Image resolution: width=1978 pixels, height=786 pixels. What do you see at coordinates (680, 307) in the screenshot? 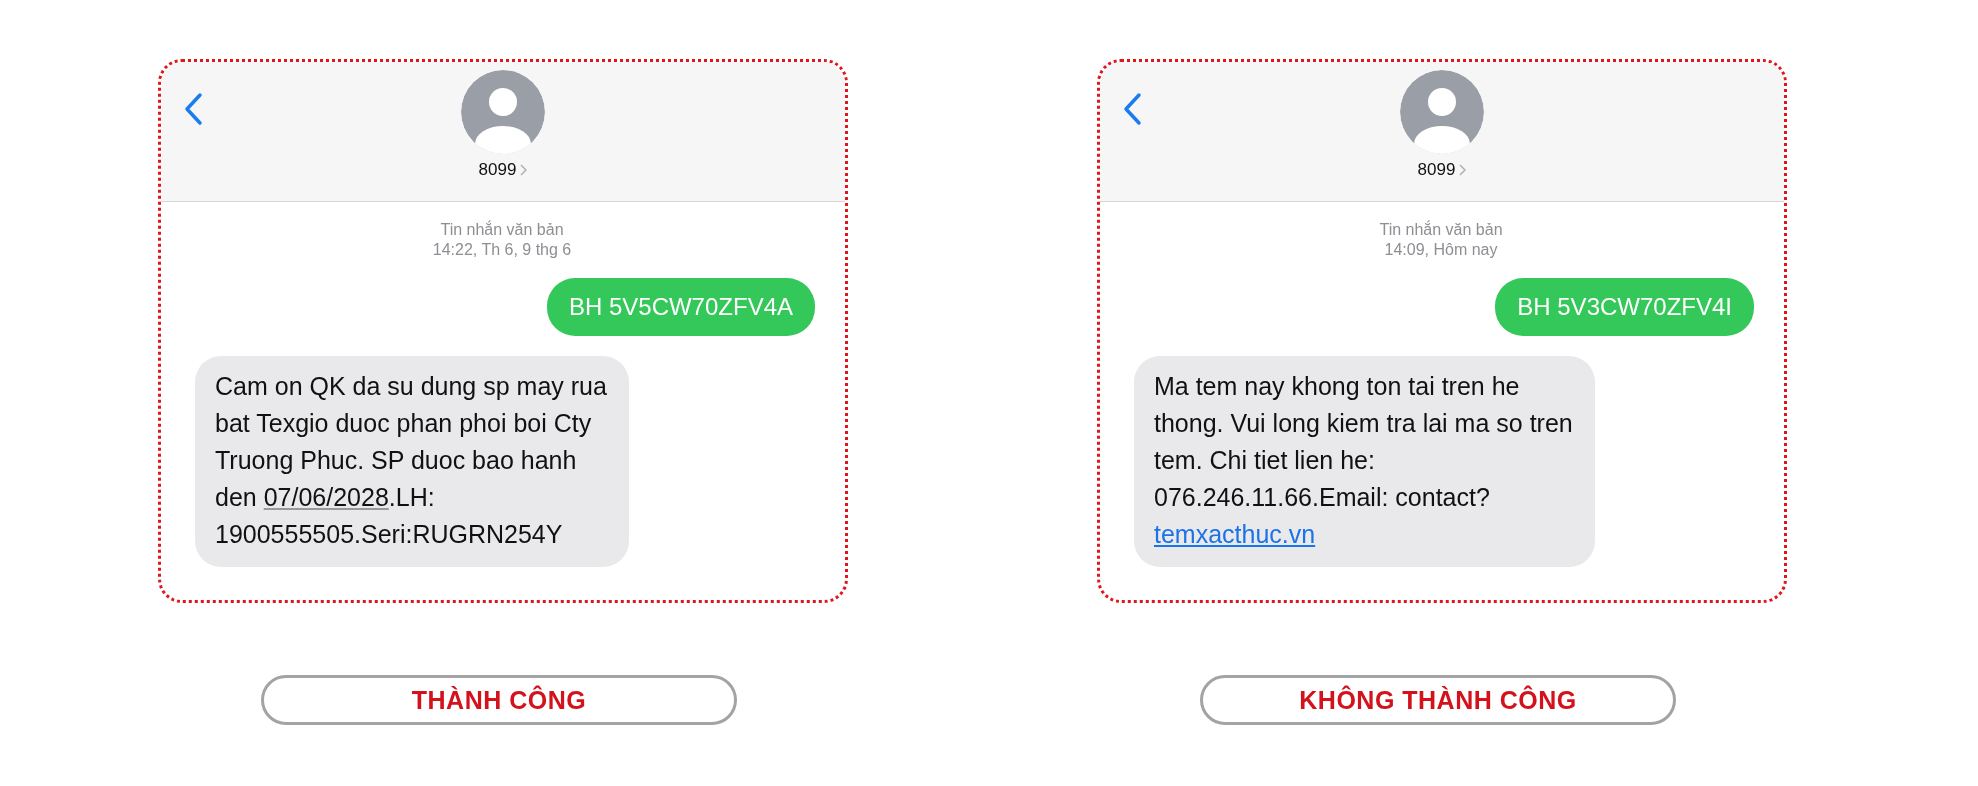
I see `sent-message: BH 5V5CW70ZFV4A` at bounding box center [680, 307].